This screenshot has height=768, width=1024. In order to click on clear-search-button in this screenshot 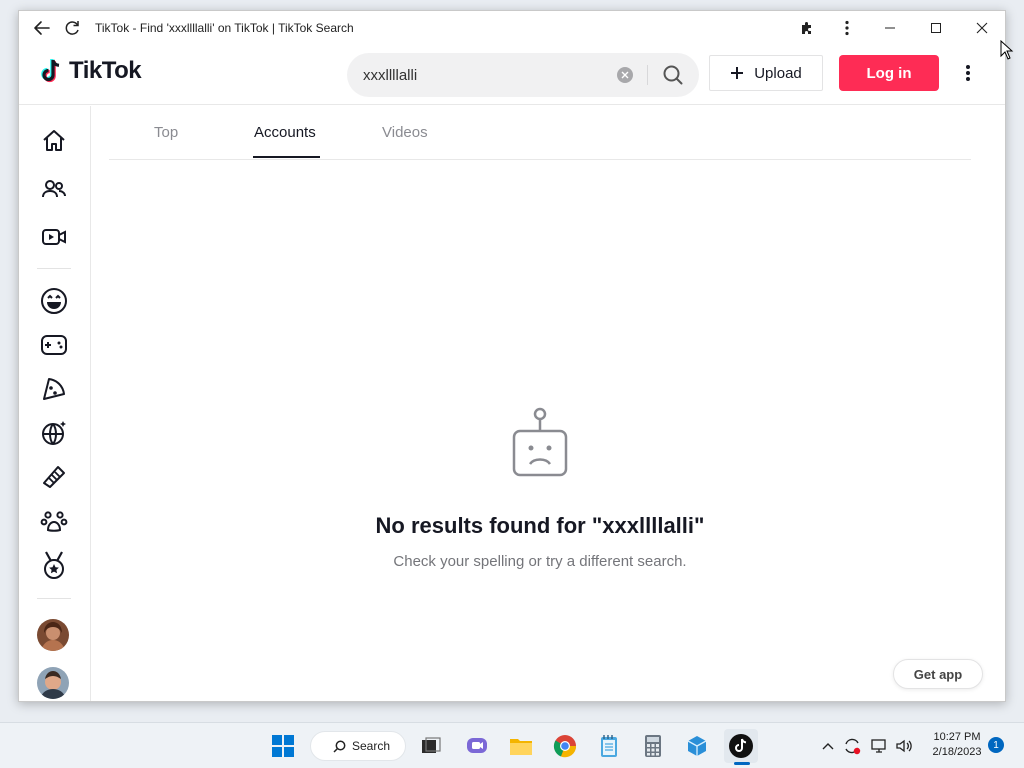, I will do `click(625, 75)`.